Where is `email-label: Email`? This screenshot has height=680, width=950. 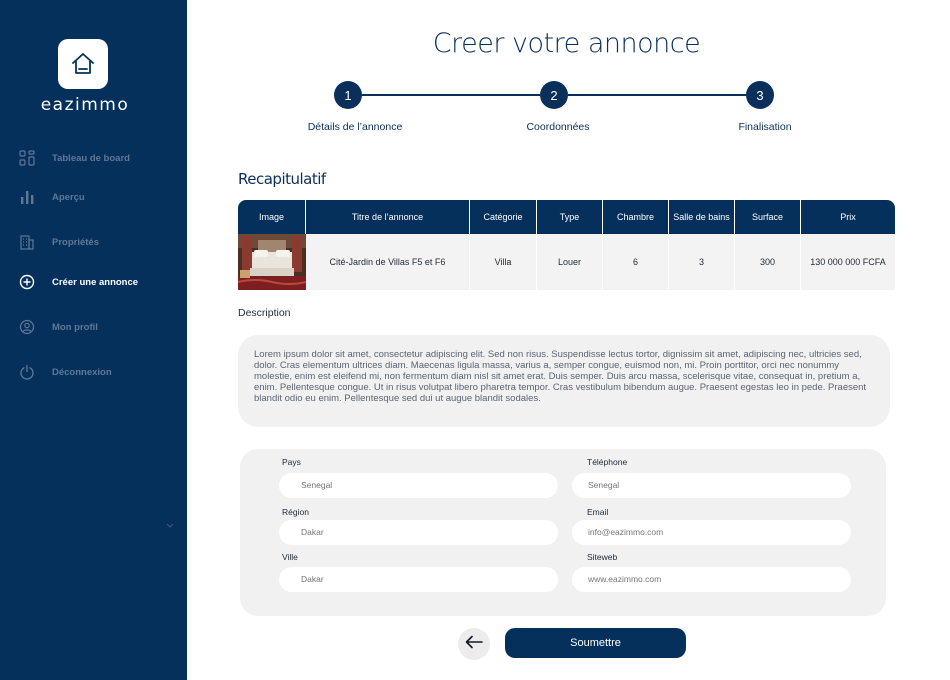 email-label: Email is located at coordinates (598, 512).